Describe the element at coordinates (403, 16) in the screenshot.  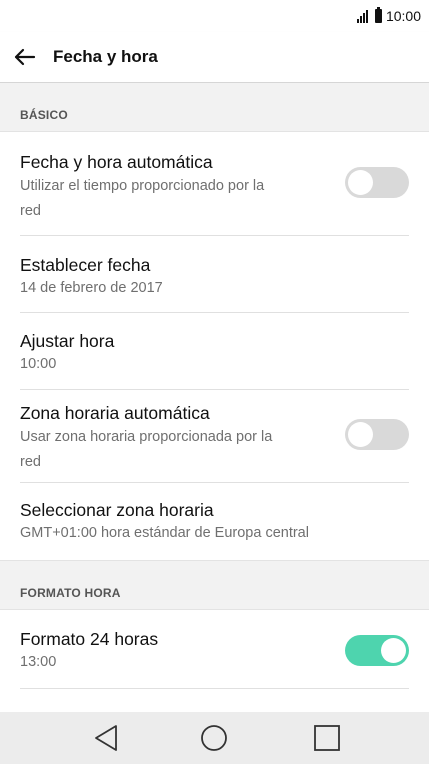
I see `status-time: 10:00` at that location.